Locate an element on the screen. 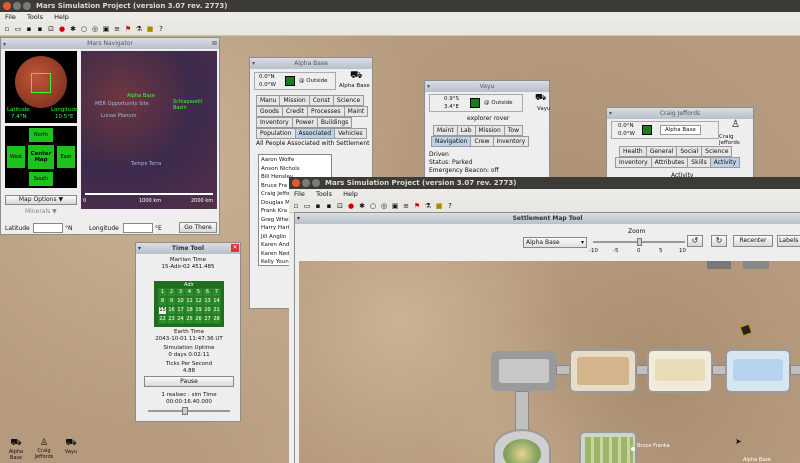 The image size is (800, 463). help-icon: ? is located at coordinates (450, 206).